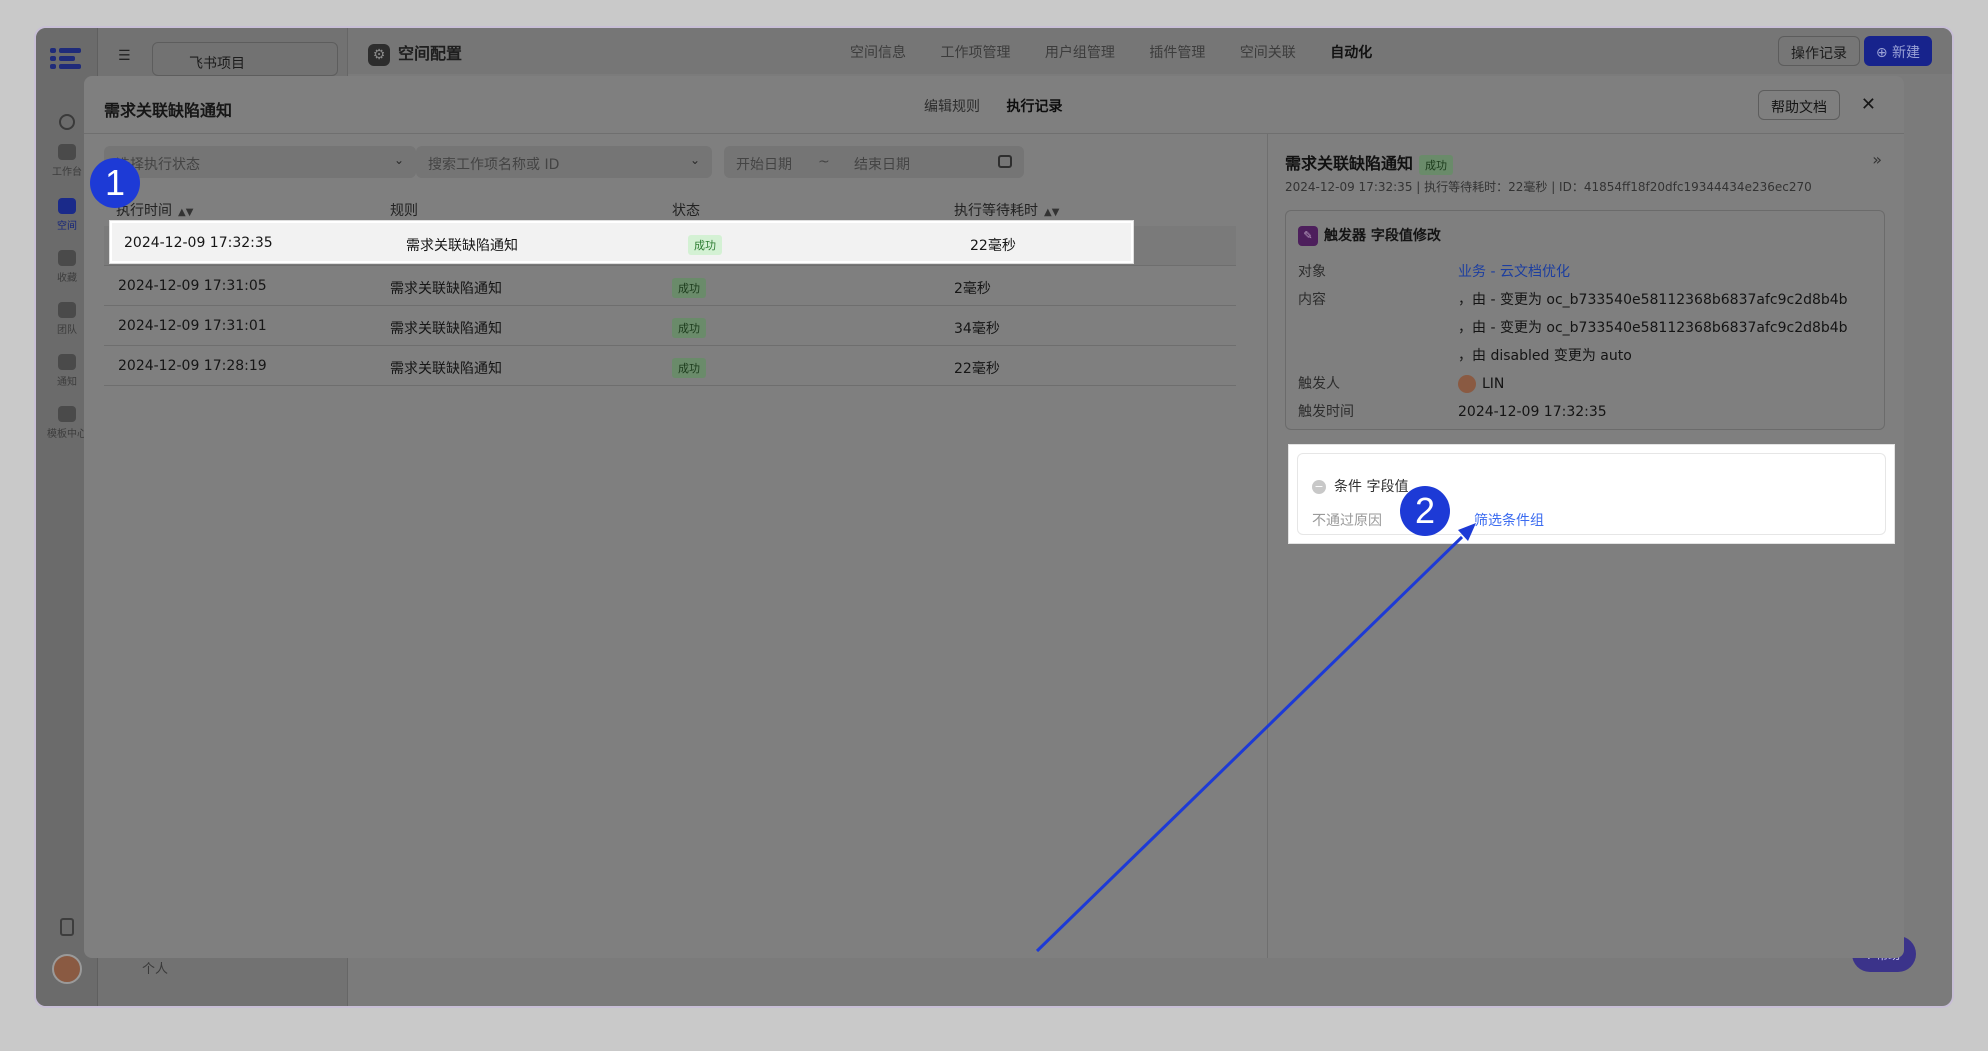 This screenshot has height=1051, width=1988. I want to click on space-icon, so click(67, 206).